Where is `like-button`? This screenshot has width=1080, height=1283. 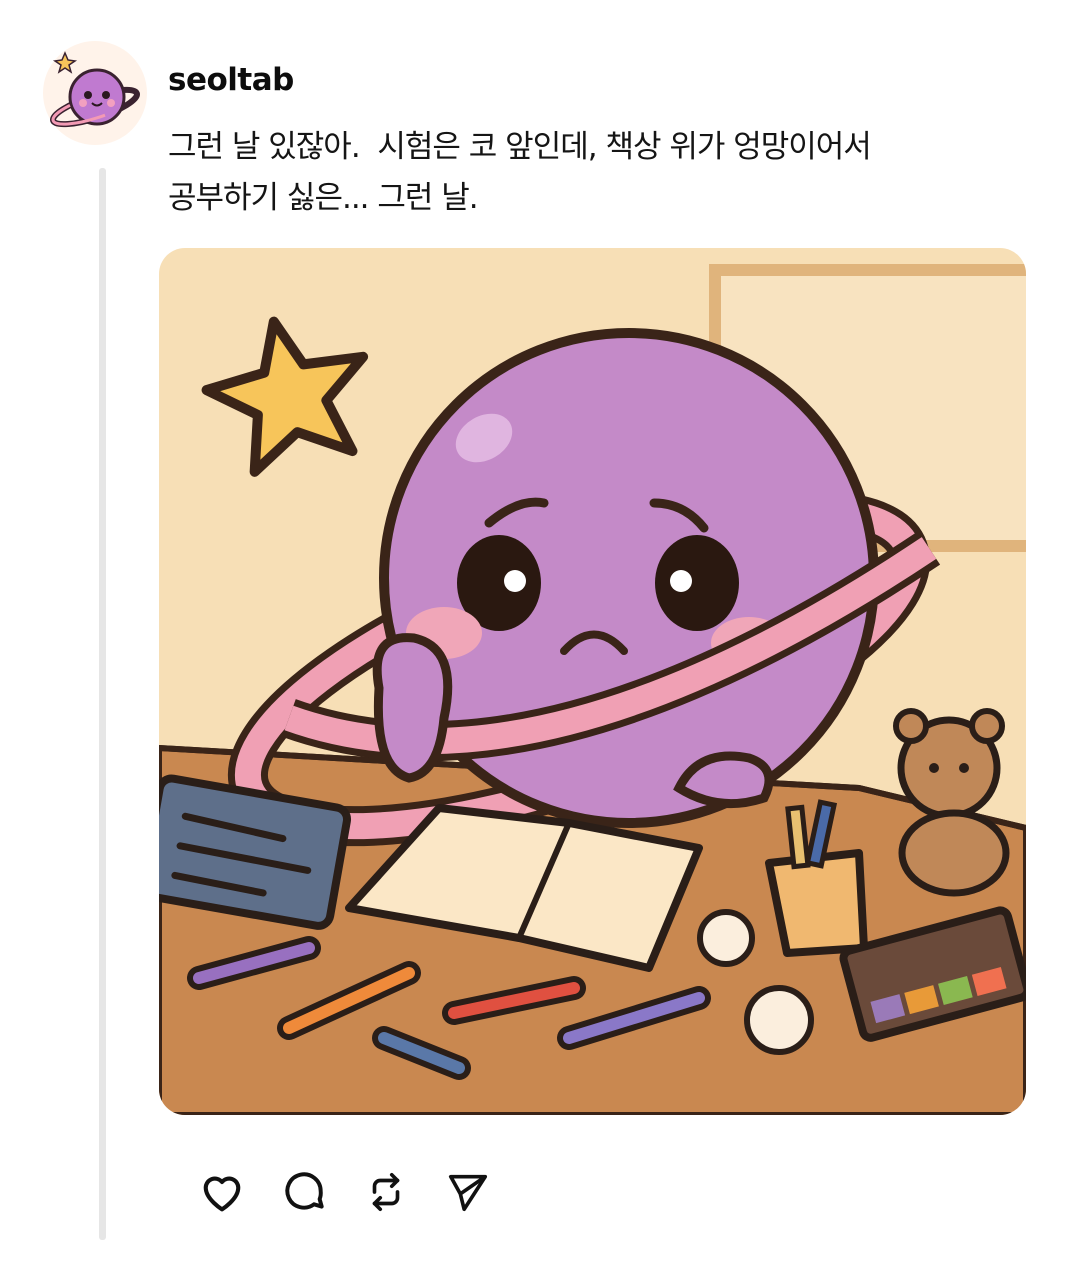 like-button is located at coordinates (222, 1192).